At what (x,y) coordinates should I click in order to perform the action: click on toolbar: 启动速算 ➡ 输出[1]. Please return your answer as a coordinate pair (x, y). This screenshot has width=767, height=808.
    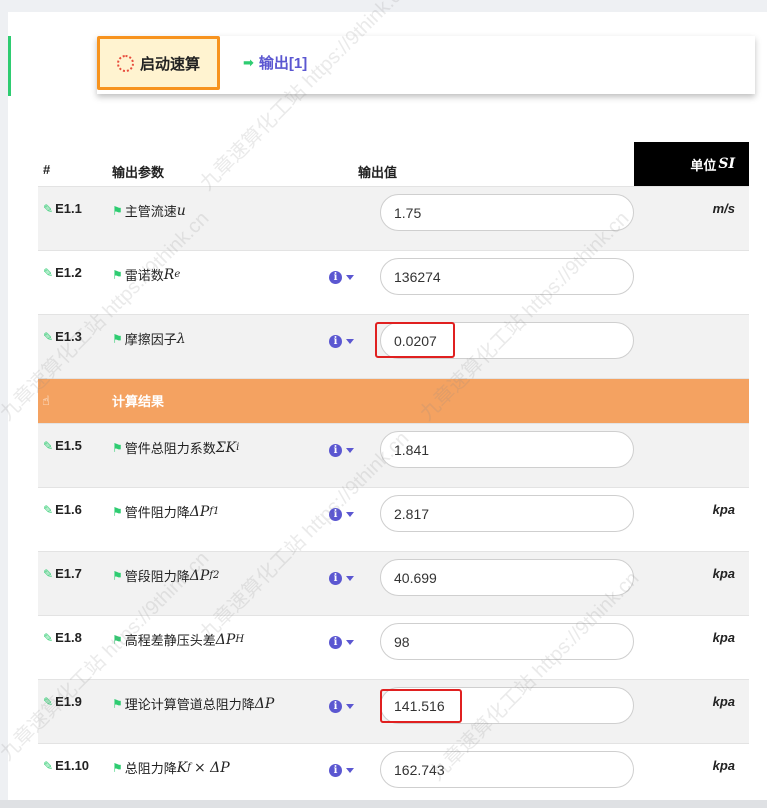
    Looking at the image, I should click on (426, 65).